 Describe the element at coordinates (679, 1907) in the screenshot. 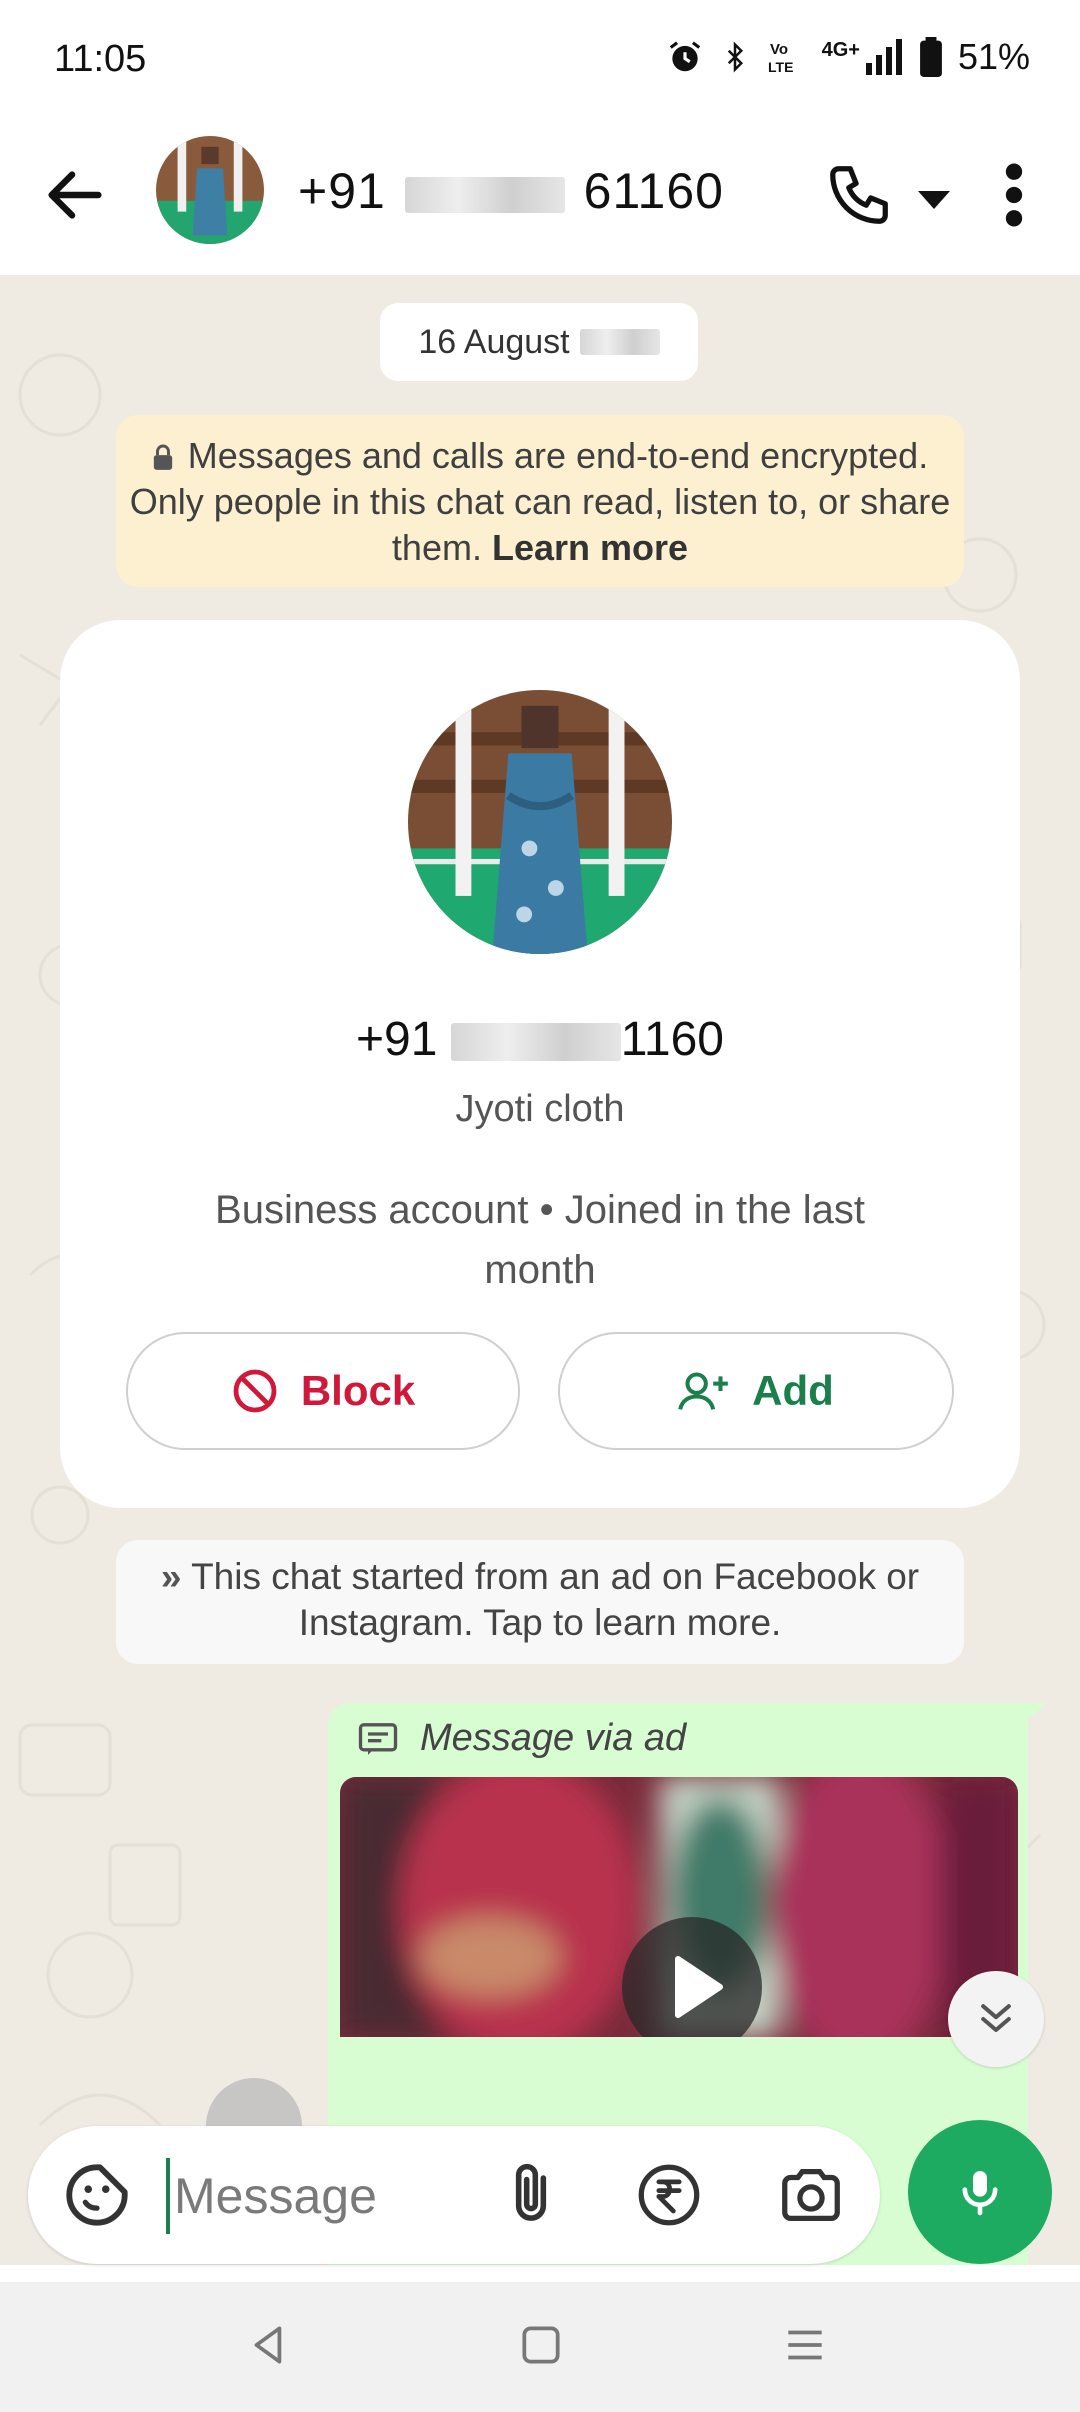

I see `ad-video-thumbnail` at that location.